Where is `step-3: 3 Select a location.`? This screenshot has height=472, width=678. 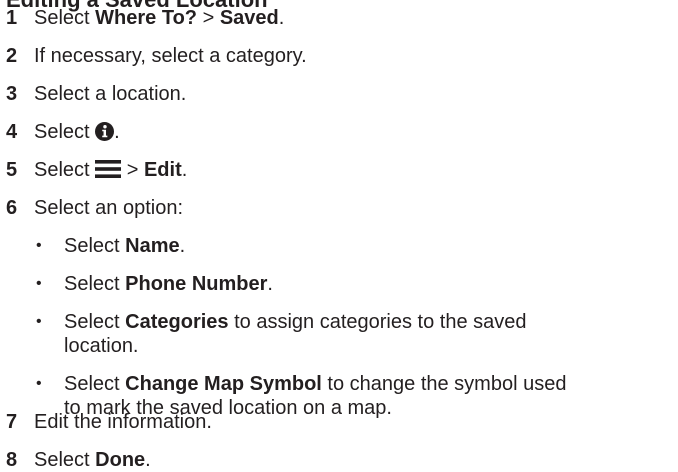 step-3: 3 Select a location. is located at coordinates (96, 94).